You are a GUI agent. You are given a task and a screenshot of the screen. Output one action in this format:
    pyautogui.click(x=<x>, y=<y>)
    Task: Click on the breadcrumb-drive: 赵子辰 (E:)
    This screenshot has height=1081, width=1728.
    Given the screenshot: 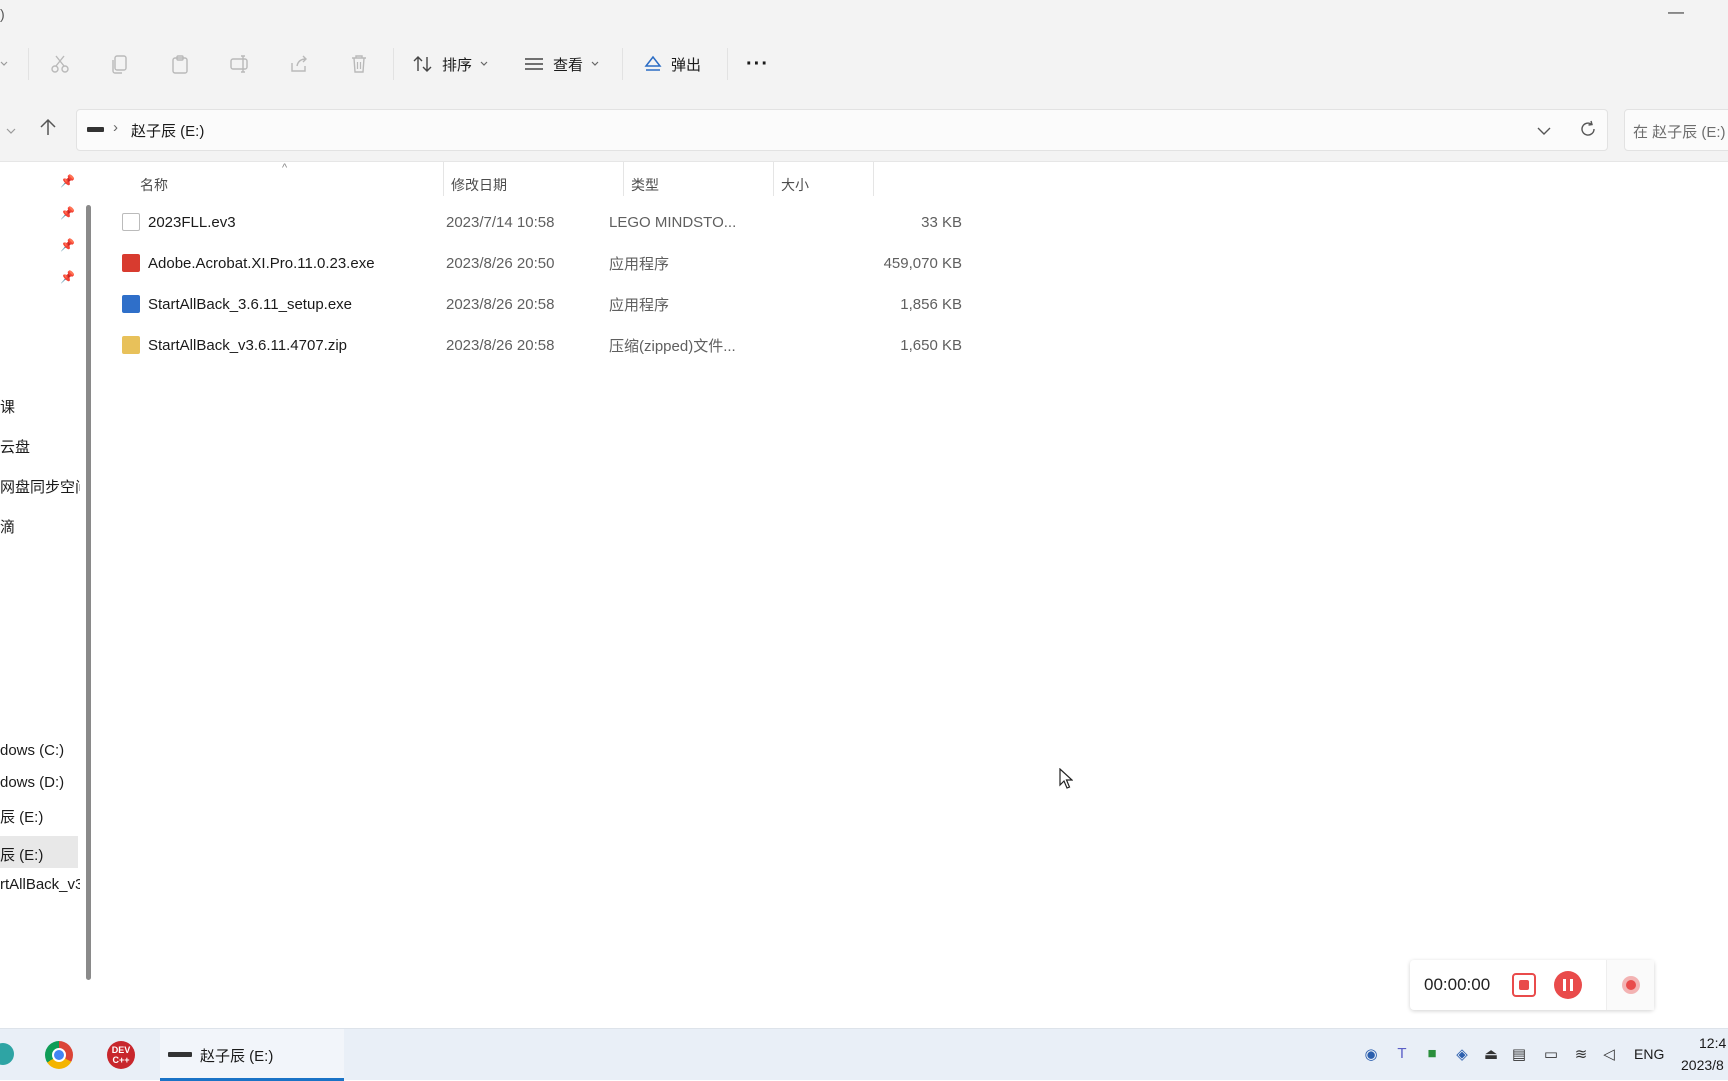 What is the action you would take?
    pyautogui.click(x=167, y=130)
    